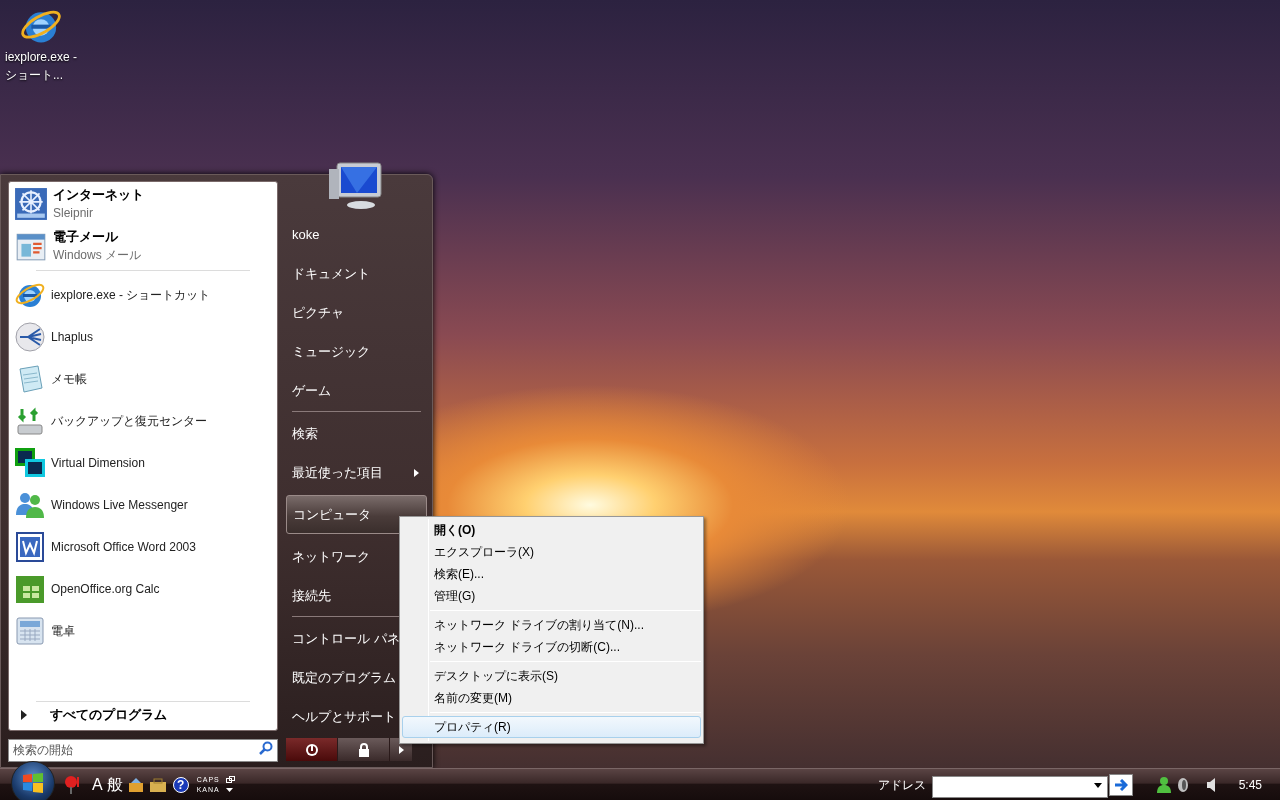  I want to click on program-item: 電卓, so click(143, 631).